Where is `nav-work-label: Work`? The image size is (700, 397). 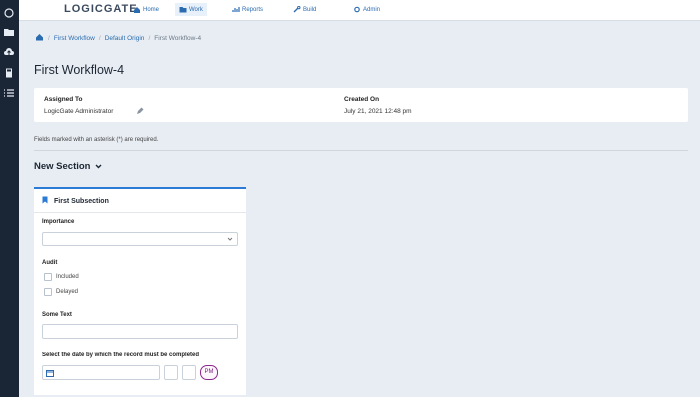
nav-work-label: Work is located at coordinates (196, 9).